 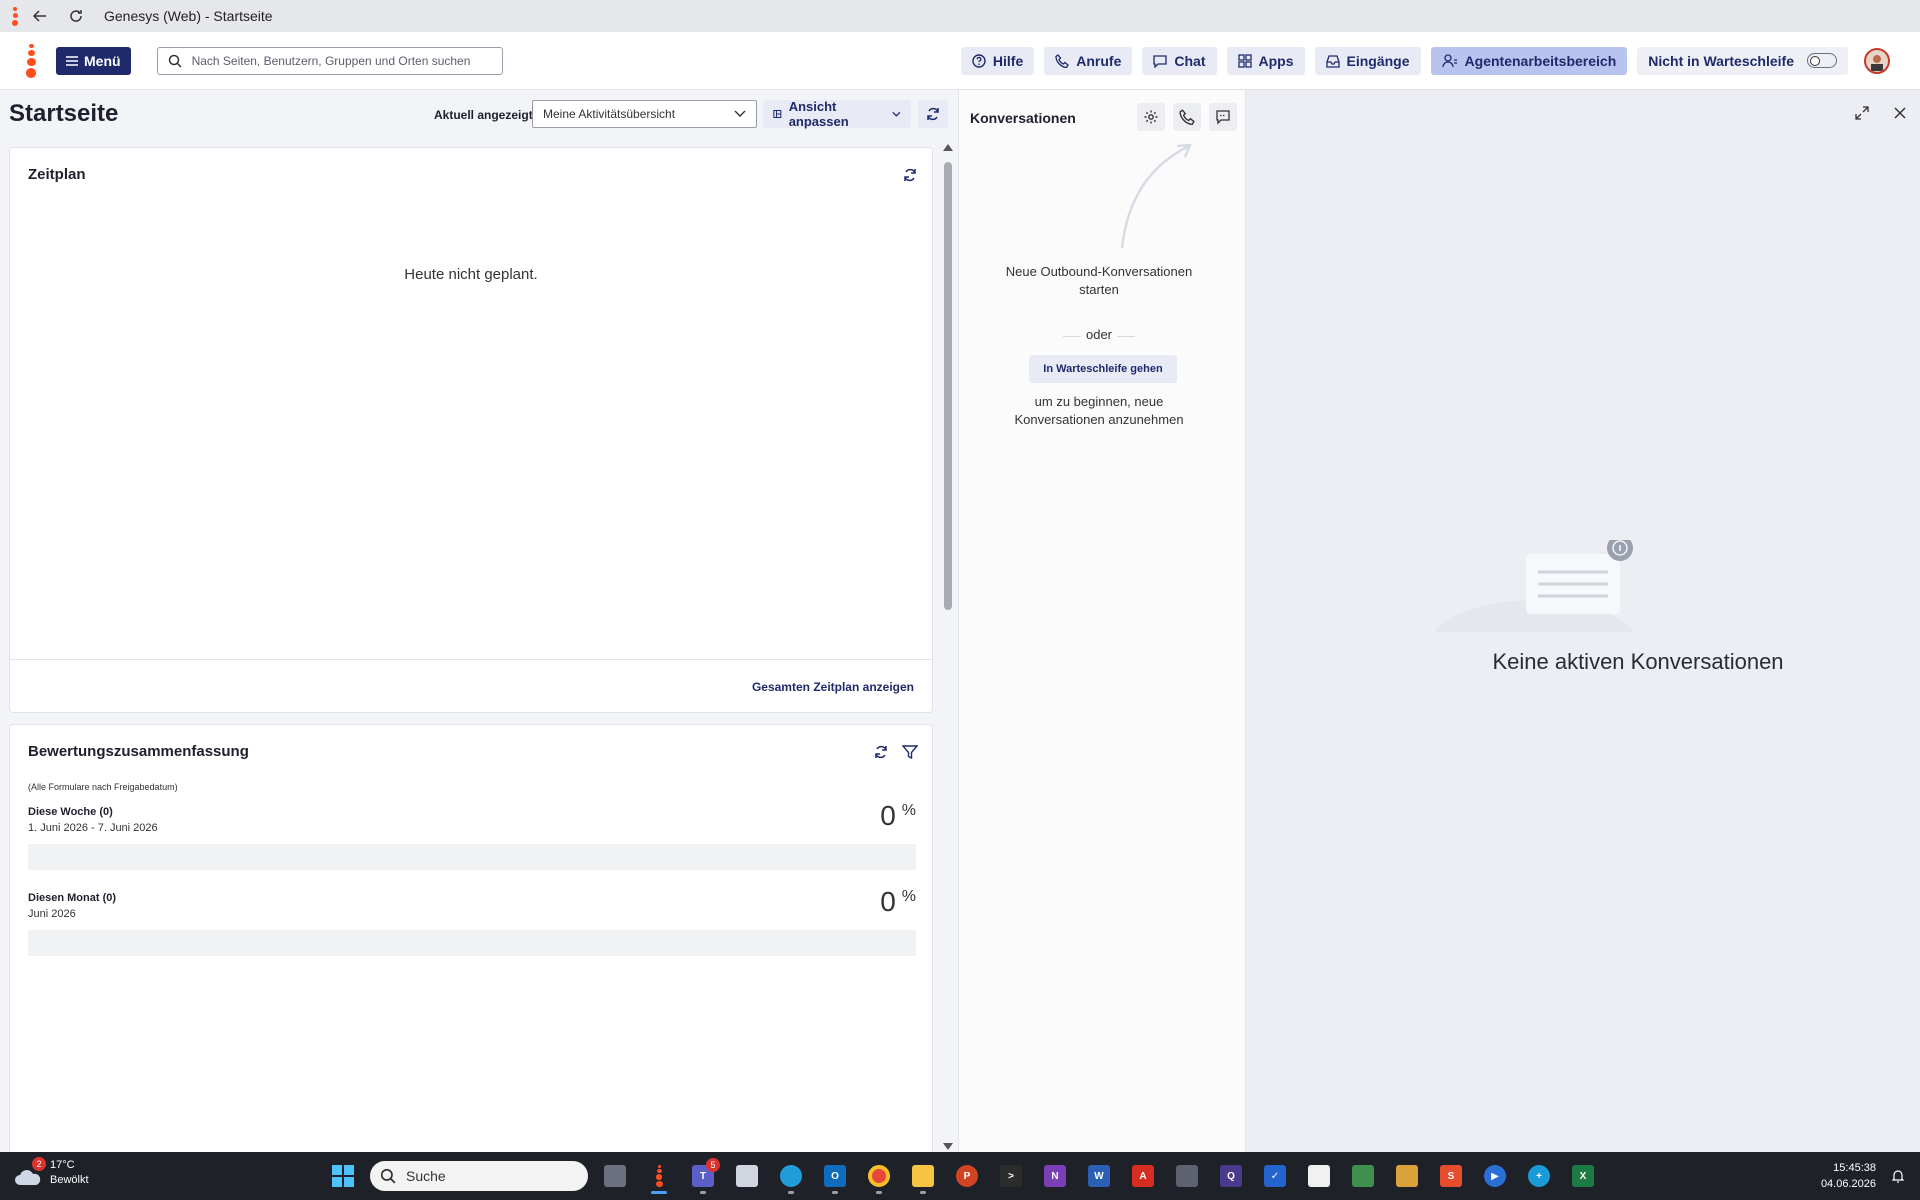 What do you see at coordinates (1877, 60) in the screenshot?
I see `avatar` at bounding box center [1877, 60].